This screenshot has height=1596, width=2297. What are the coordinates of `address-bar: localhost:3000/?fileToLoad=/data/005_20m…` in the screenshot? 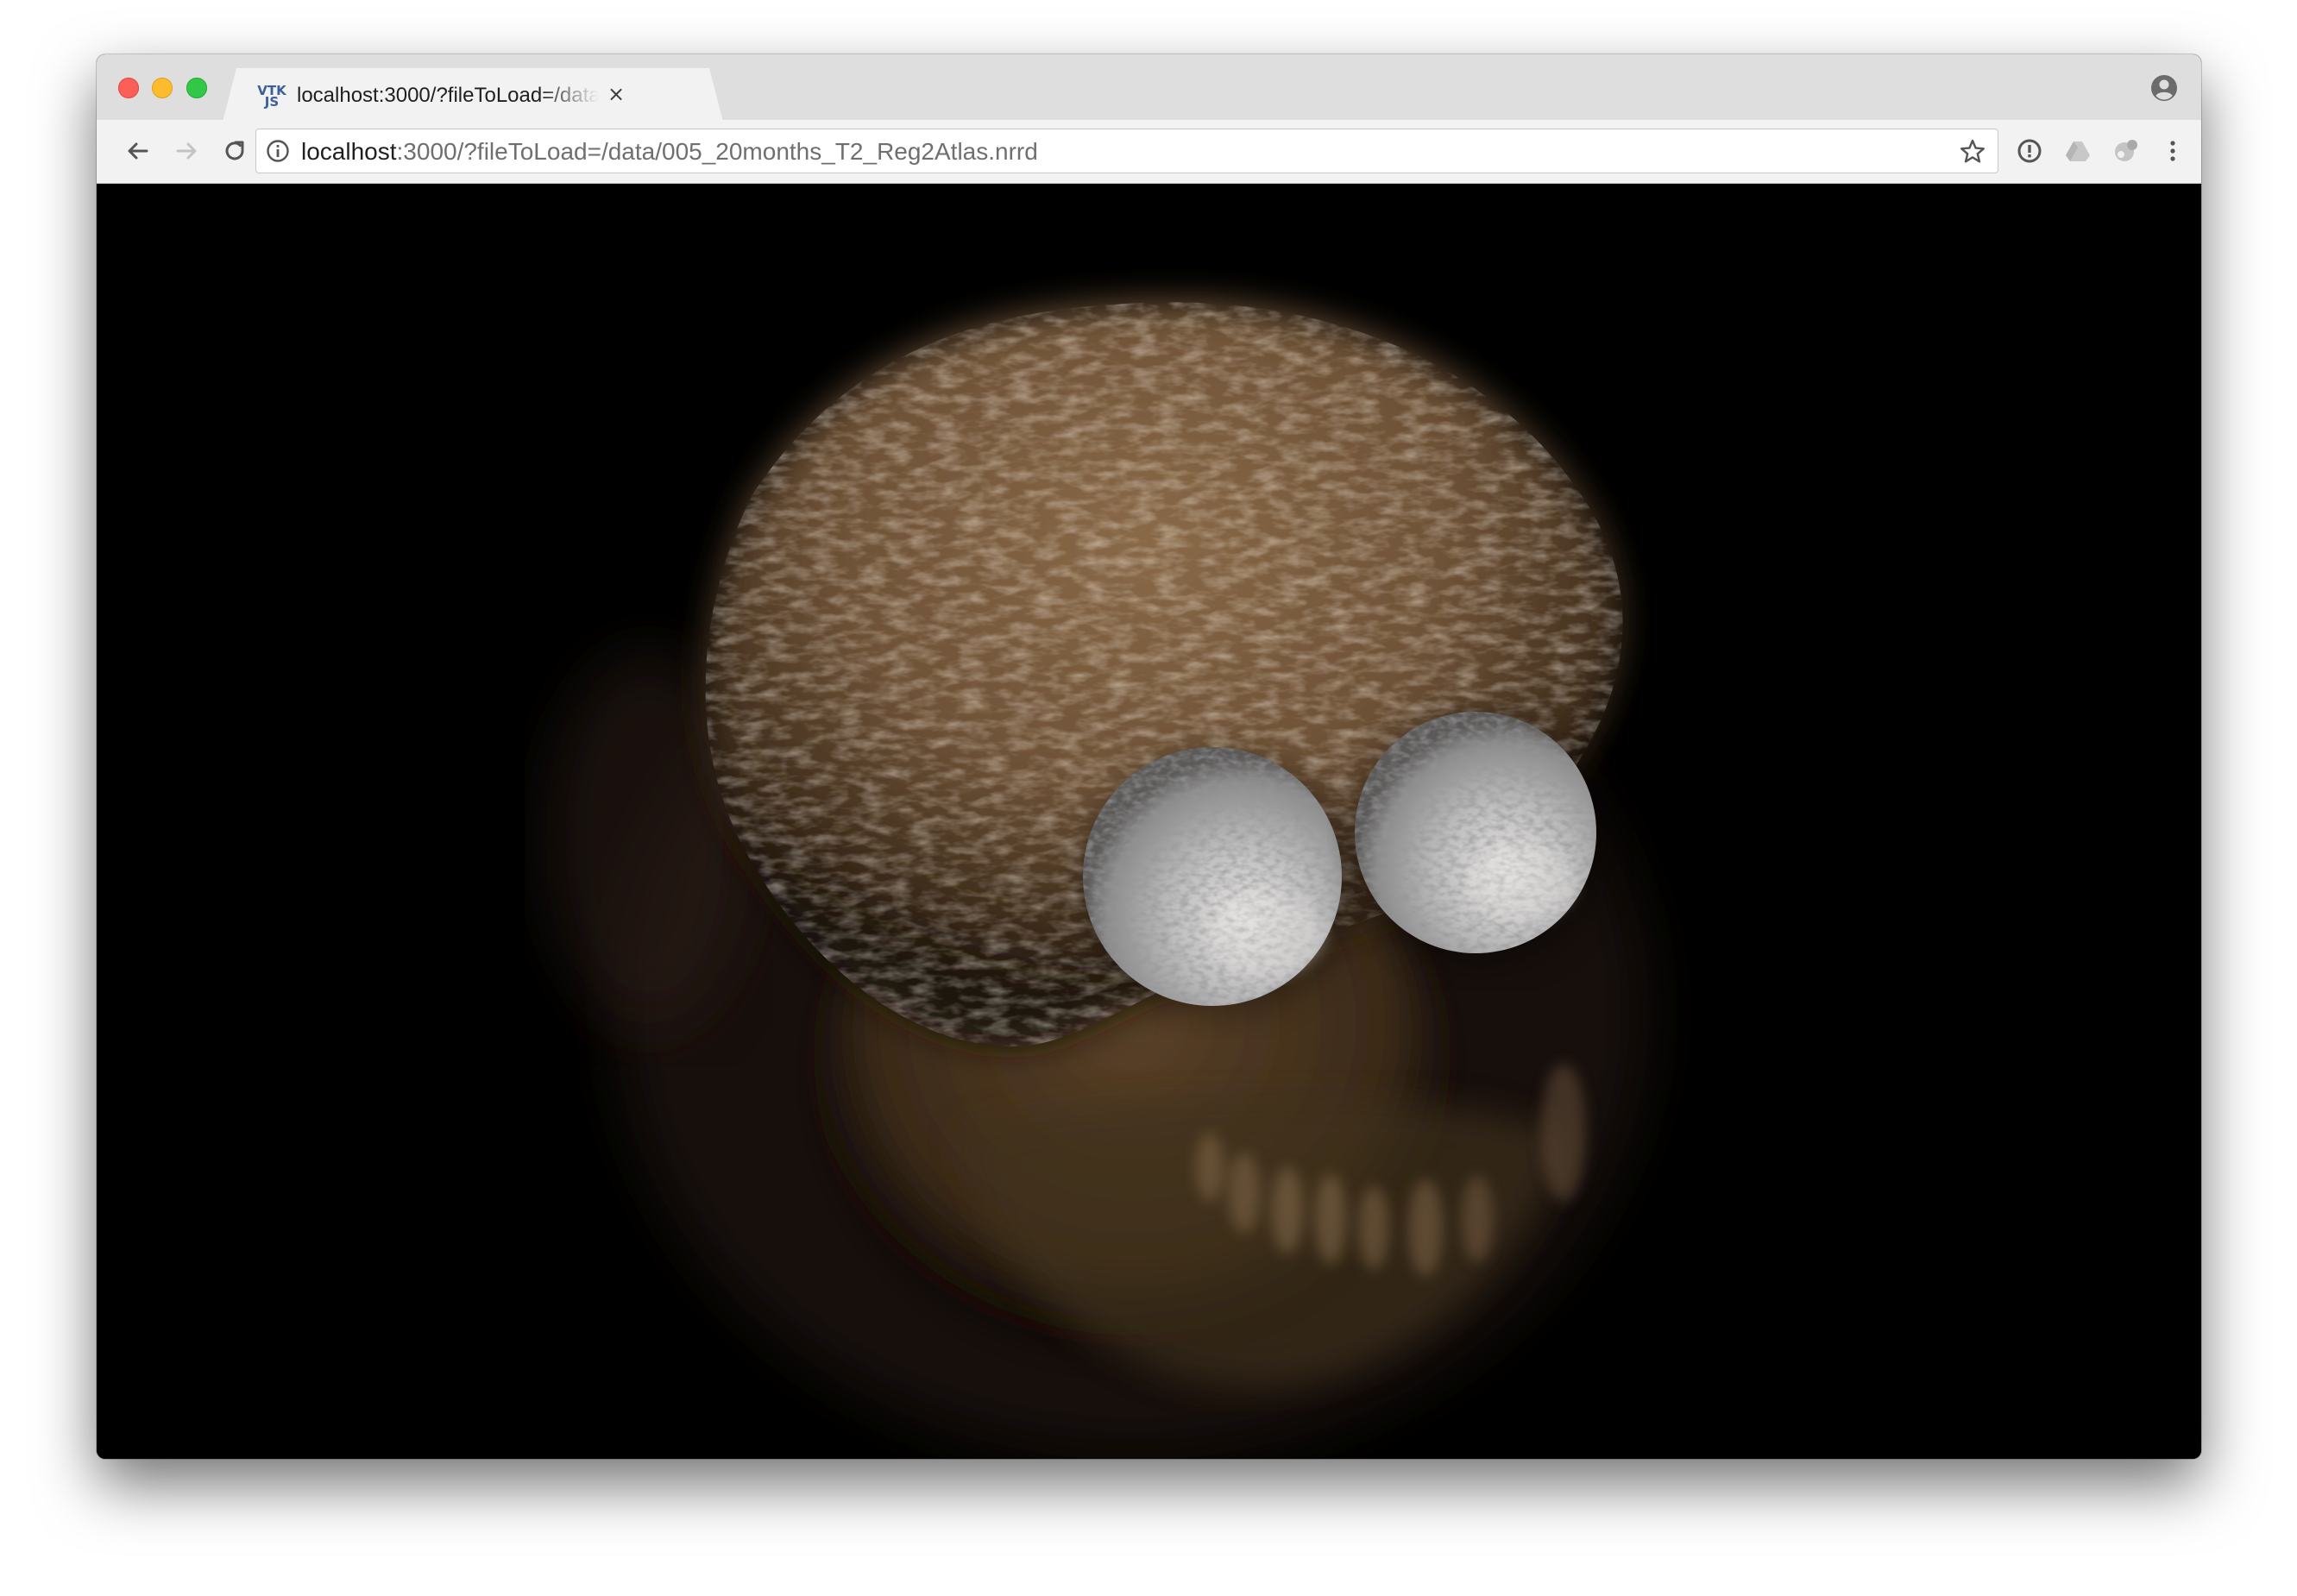 It's located at (1126, 151).